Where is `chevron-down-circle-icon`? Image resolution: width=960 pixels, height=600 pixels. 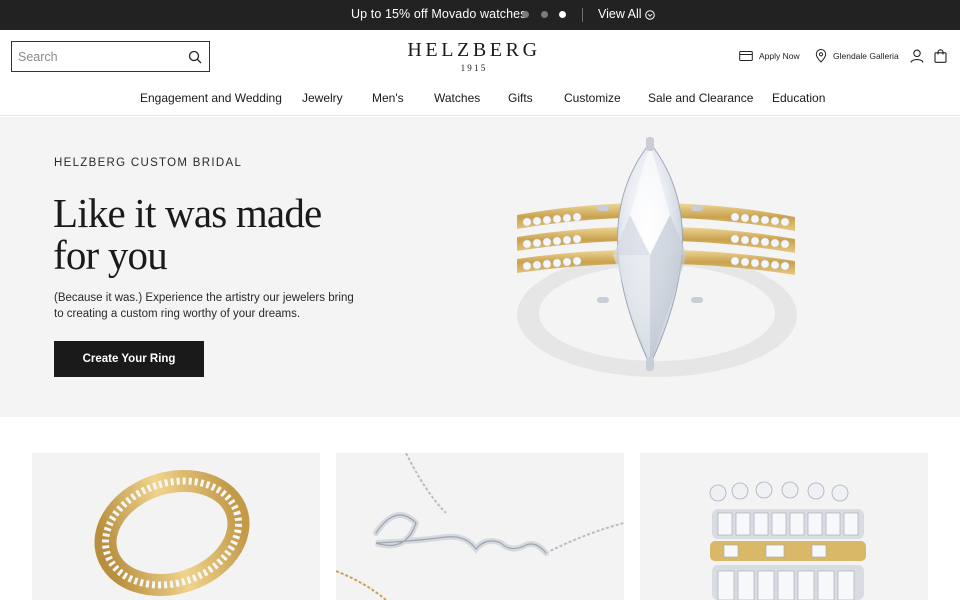
chevron-down-circle-icon is located at coordinates (650, 15).